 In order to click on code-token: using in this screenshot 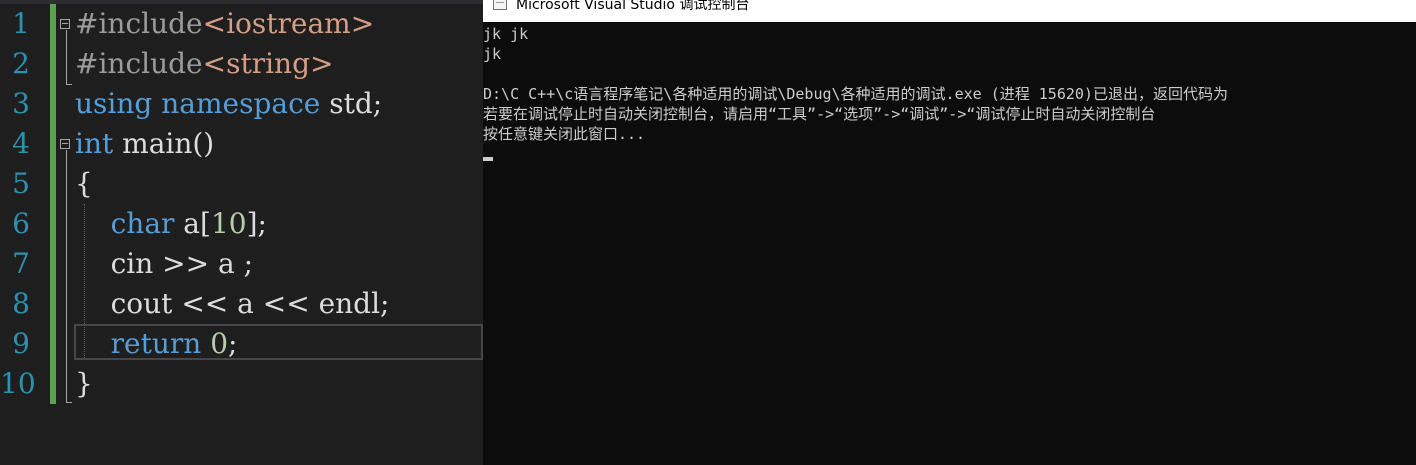, I will do `click(114, 103)`.